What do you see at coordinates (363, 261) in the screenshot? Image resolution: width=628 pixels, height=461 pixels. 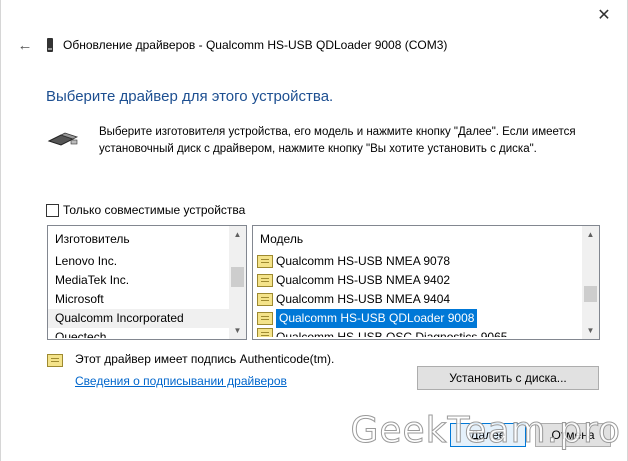 I see `model-label: Qualcomm HS-USB NMEA 9078` at bounding box center [363, 261].